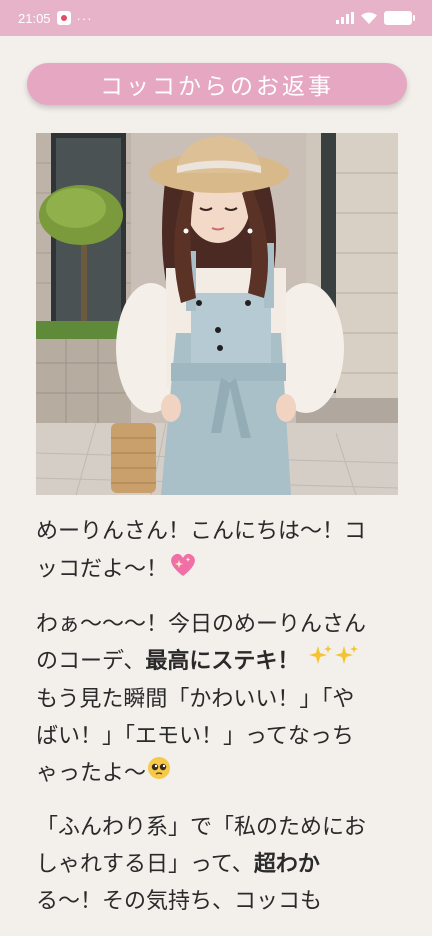 This screenshot has height=936, width=432. What do you see at coordinates (201, 531) in the screenshot?
I see `message-text: めーりんさん！こんにちは〜！コ` at bounding box center [201, 531].